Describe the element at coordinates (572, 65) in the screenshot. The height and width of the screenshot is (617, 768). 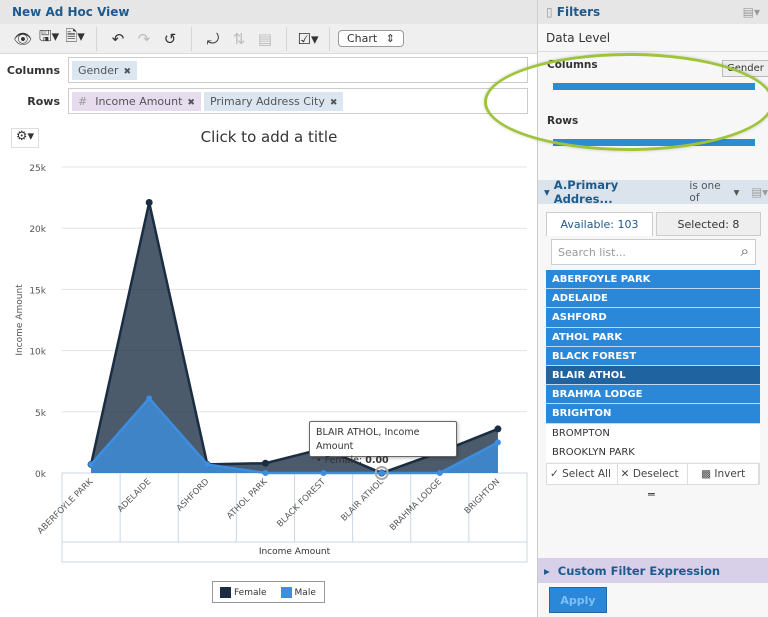
I see `columns-level-label: Columns` at that location.